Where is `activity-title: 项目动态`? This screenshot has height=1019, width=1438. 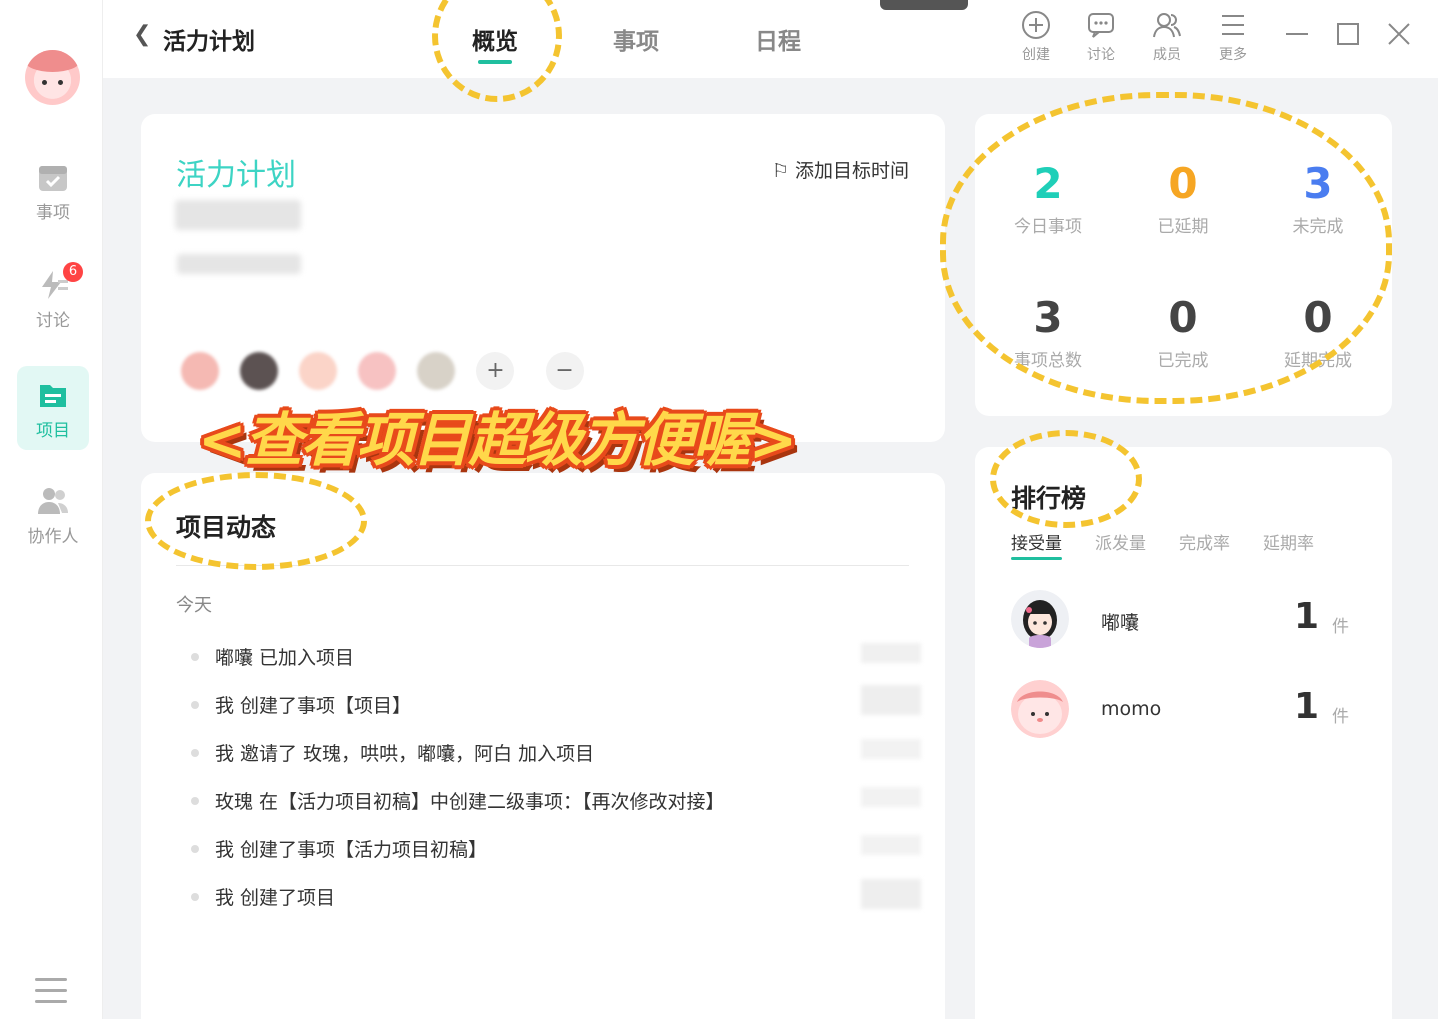
activity-title: 项目动态 is located at coordinates (226, 527).